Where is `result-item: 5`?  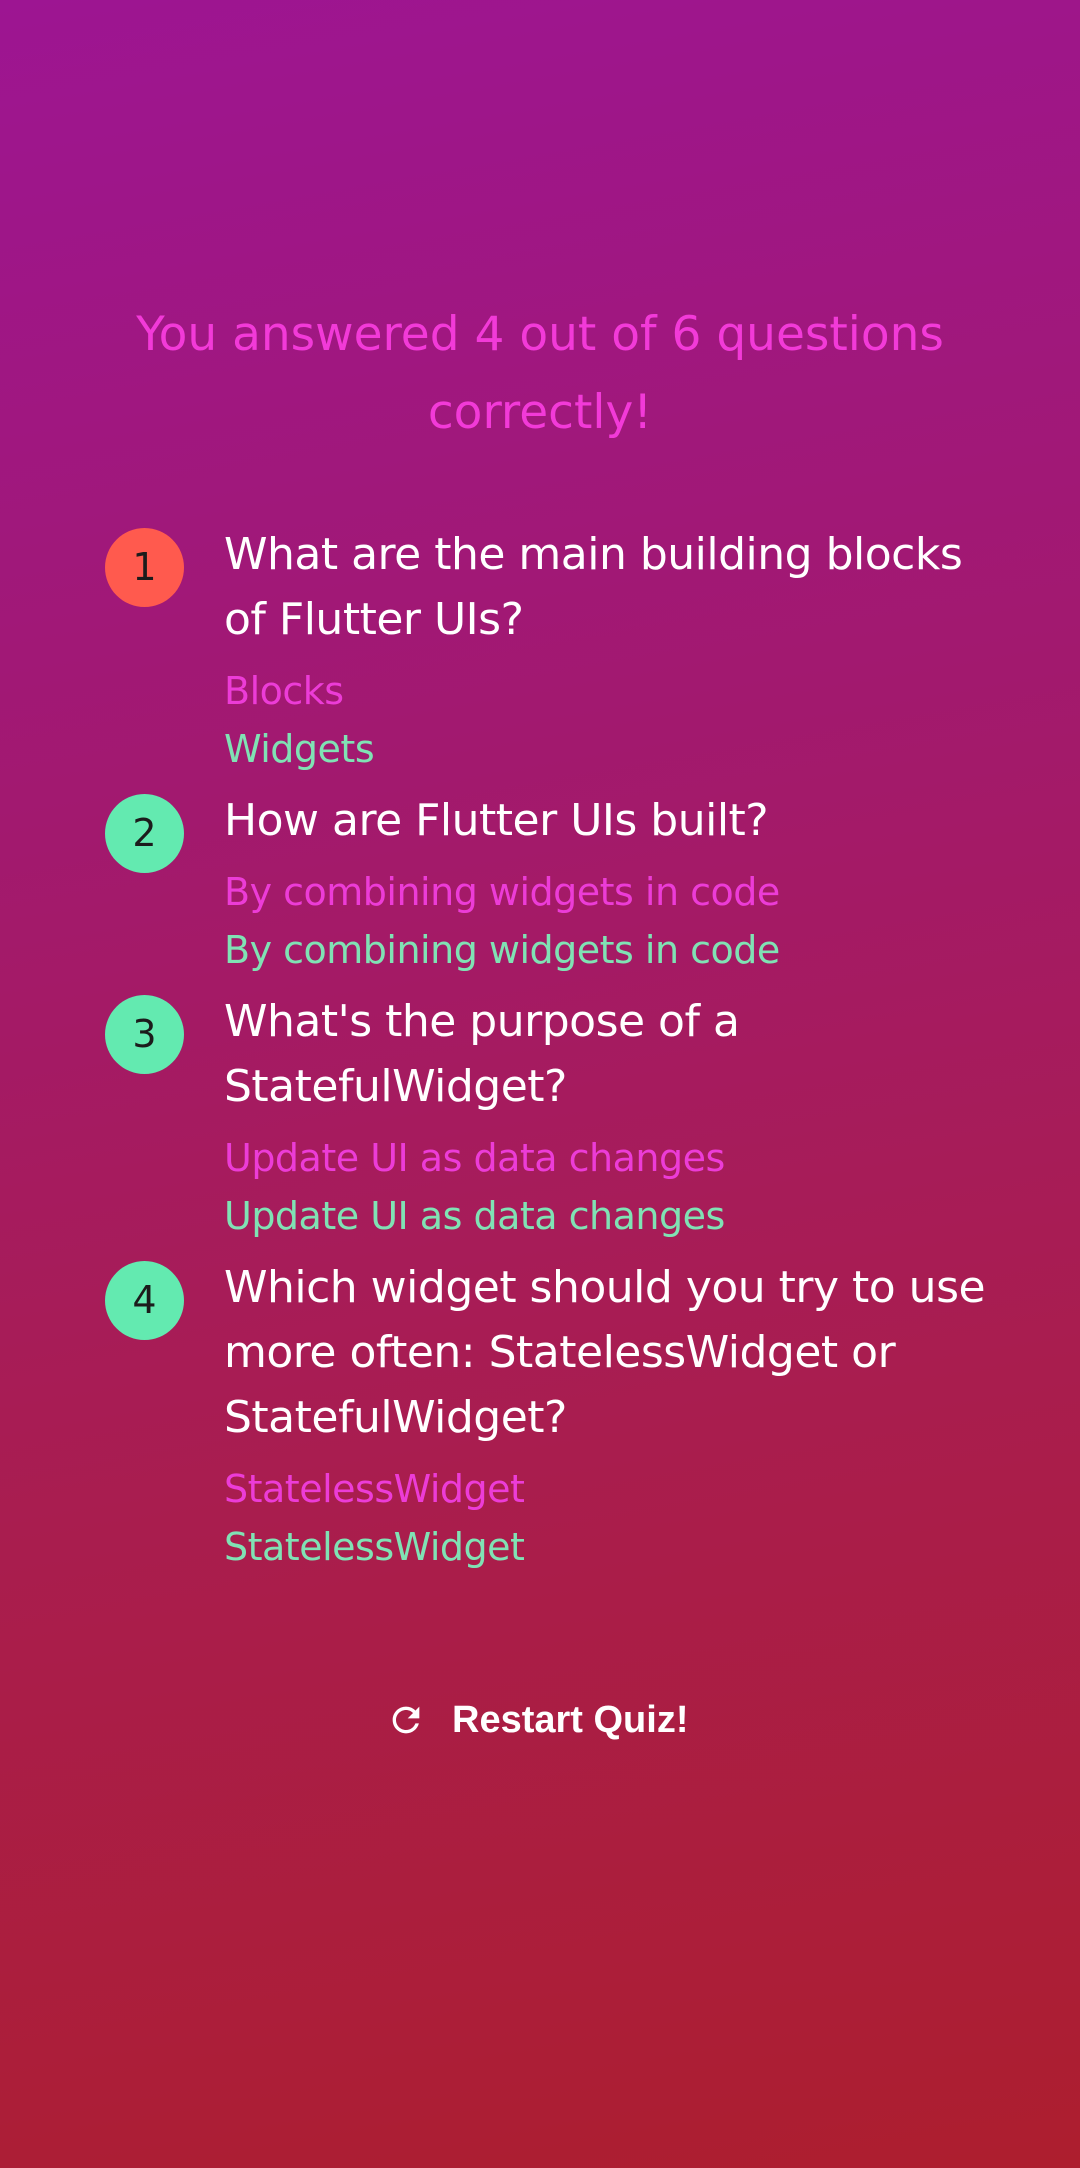 result-item: 5 is located at coordinates (540, 1577).